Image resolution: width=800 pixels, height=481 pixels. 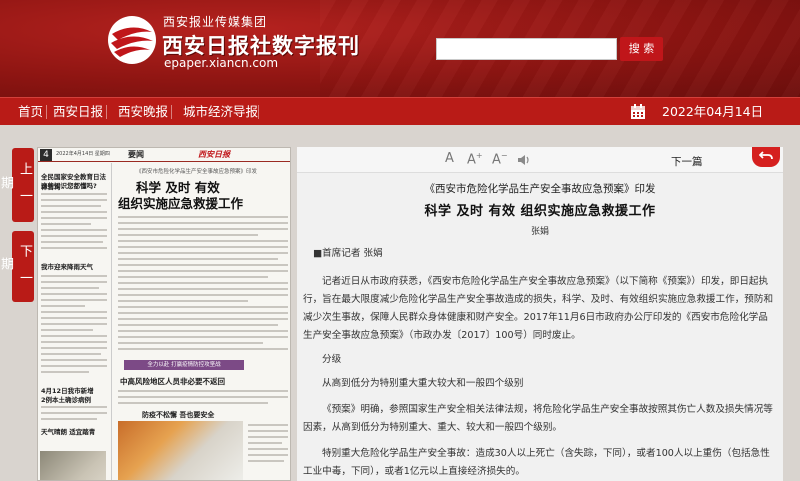 What do you see at coordinates (540, 189) in the screenshot?
I see `article-pre-title: 《西安市危险化学品生产安全事故应急预案》印发` at bounding box center [540, 189].